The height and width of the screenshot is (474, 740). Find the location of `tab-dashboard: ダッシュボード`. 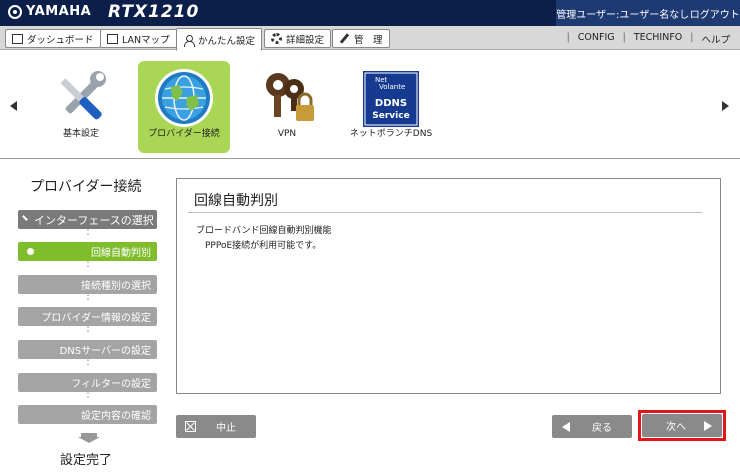

tab-dashboard: ダッシュボード is located at coordinates (53, 38).